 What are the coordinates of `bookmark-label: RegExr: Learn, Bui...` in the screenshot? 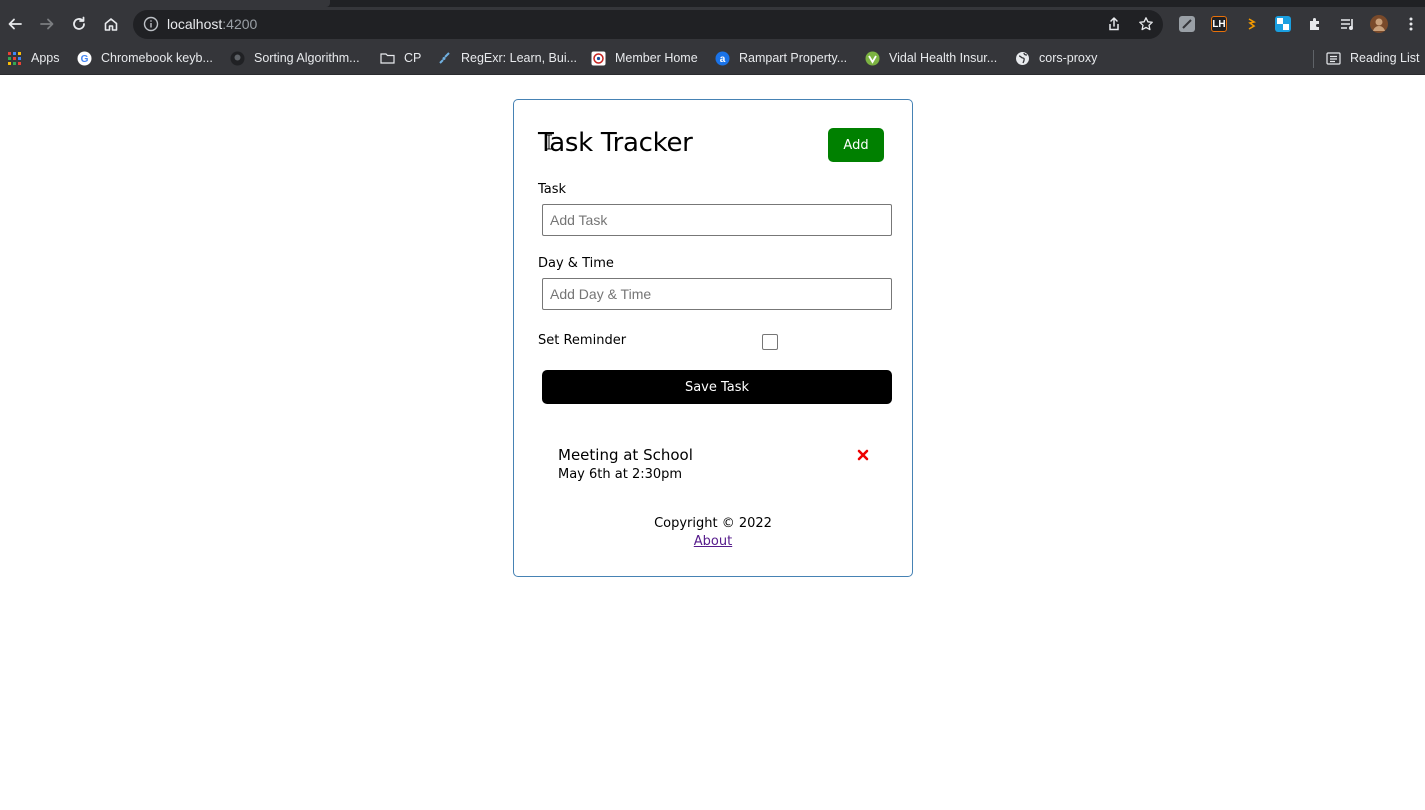 It's located at (519, 58).